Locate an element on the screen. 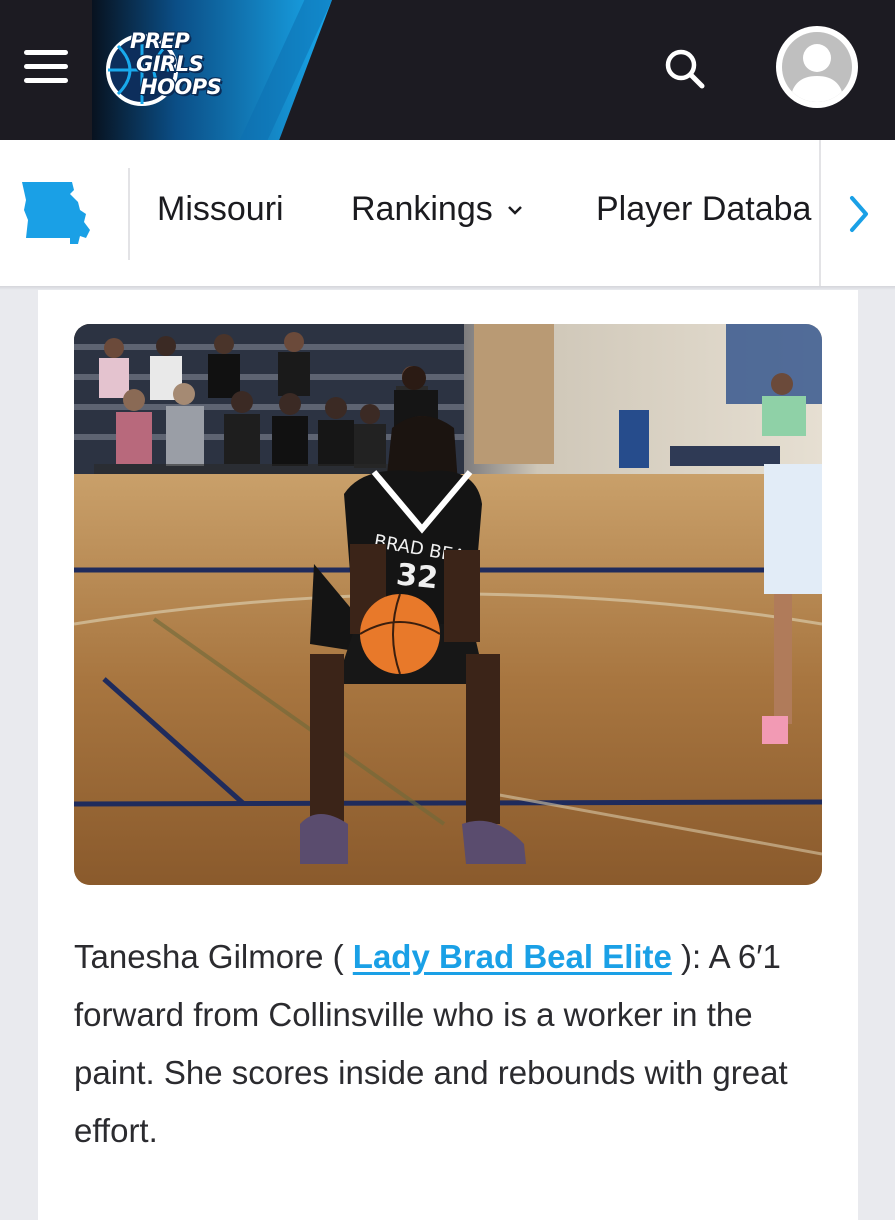  team-link: Lady Brad Beal Elite is located at coordinates (512, 956).